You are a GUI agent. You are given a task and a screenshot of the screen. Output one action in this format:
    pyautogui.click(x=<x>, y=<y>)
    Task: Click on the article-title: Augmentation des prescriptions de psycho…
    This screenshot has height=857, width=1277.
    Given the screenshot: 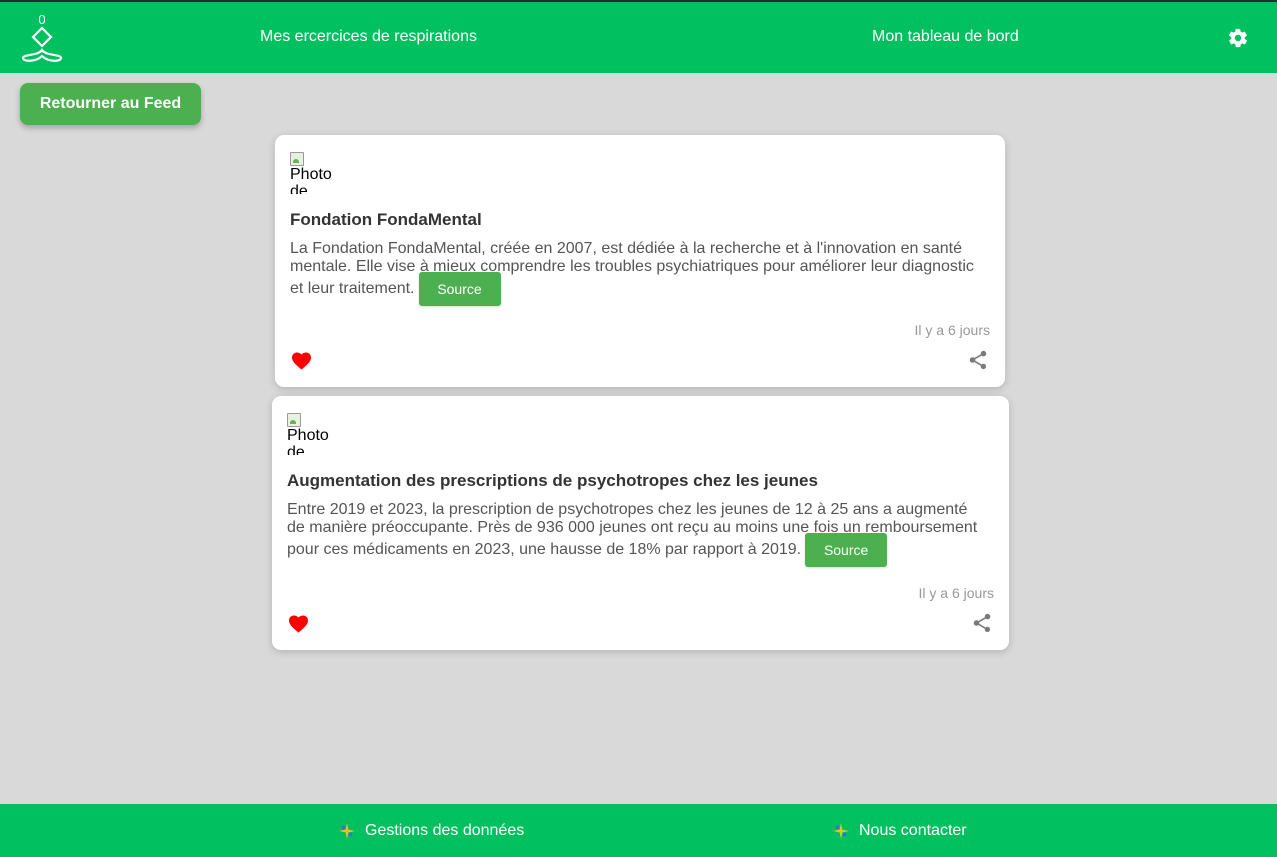 What is the action you would take?
    pyautogui.click(x=552, y=480)
    